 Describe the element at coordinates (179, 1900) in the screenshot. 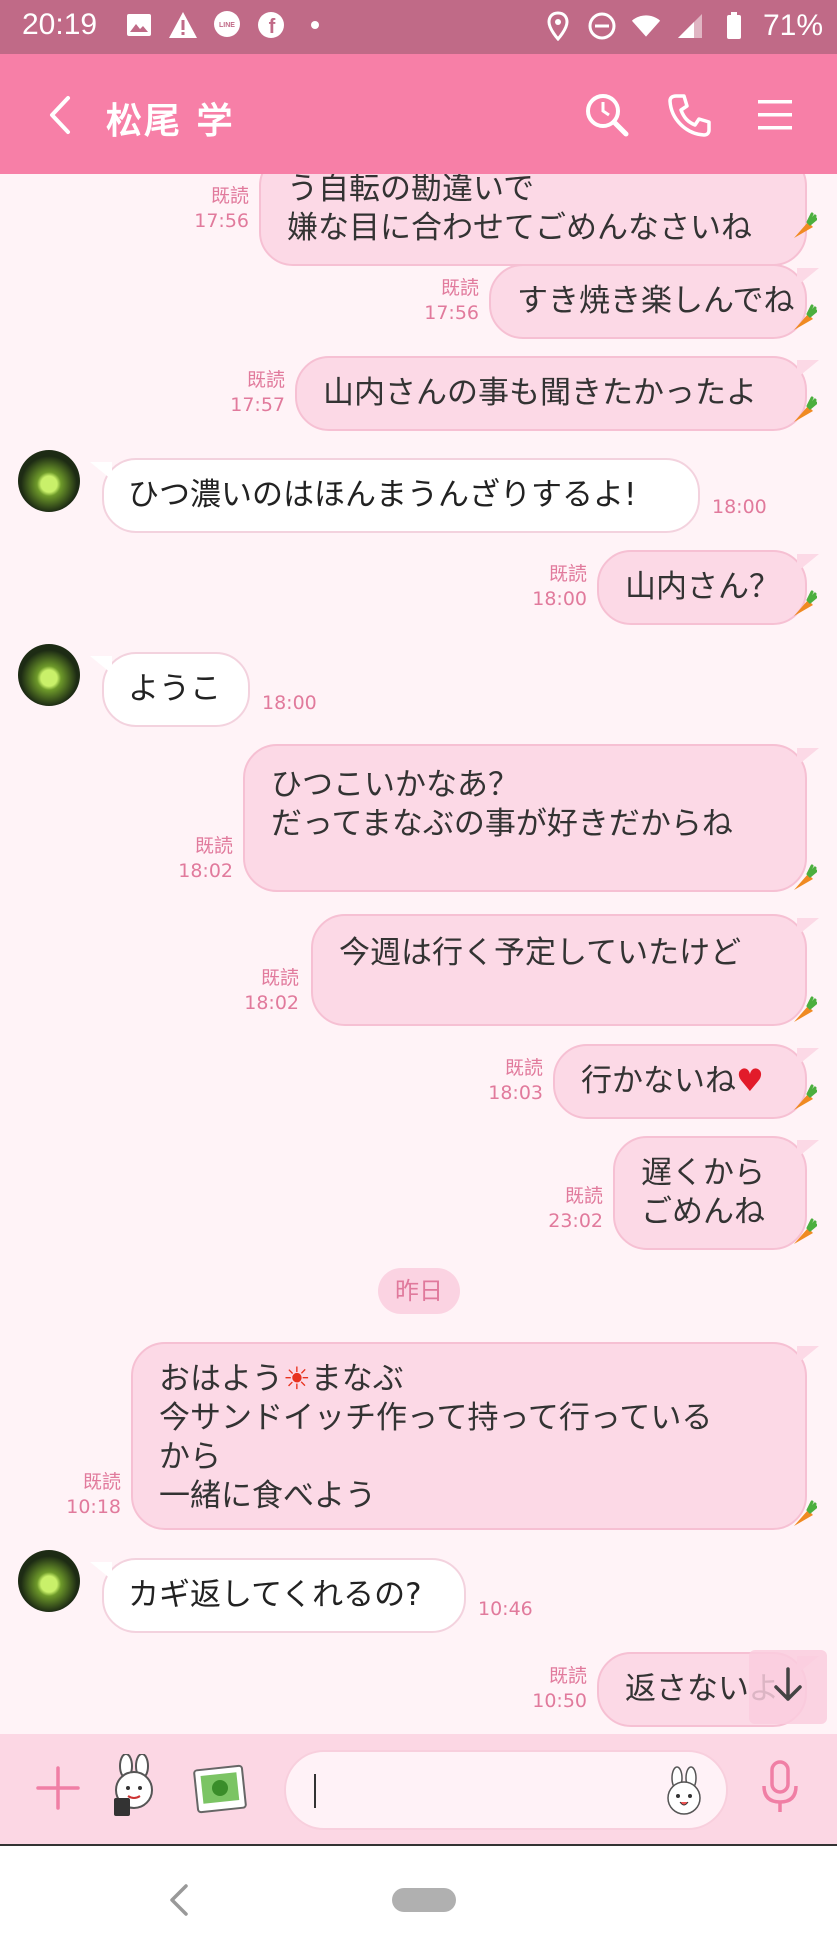

I see `nav-back-icon` at that location.